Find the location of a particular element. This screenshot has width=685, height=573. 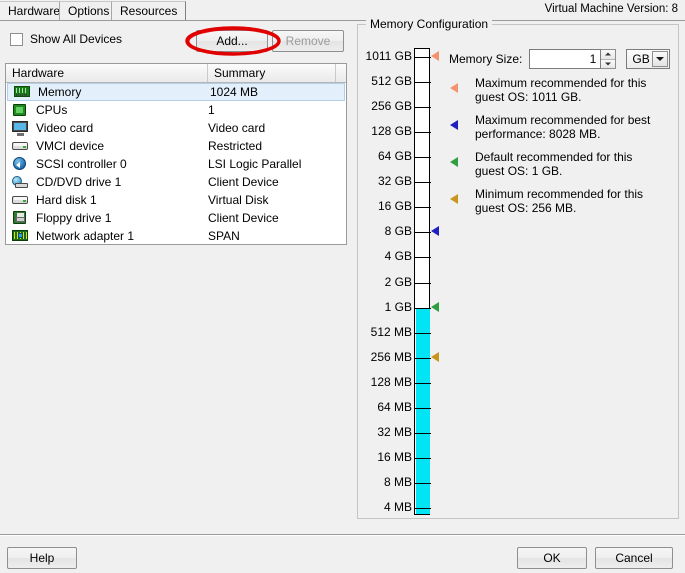

hardware-name: SCSI controller 0 is located at coordinates (81, 164).